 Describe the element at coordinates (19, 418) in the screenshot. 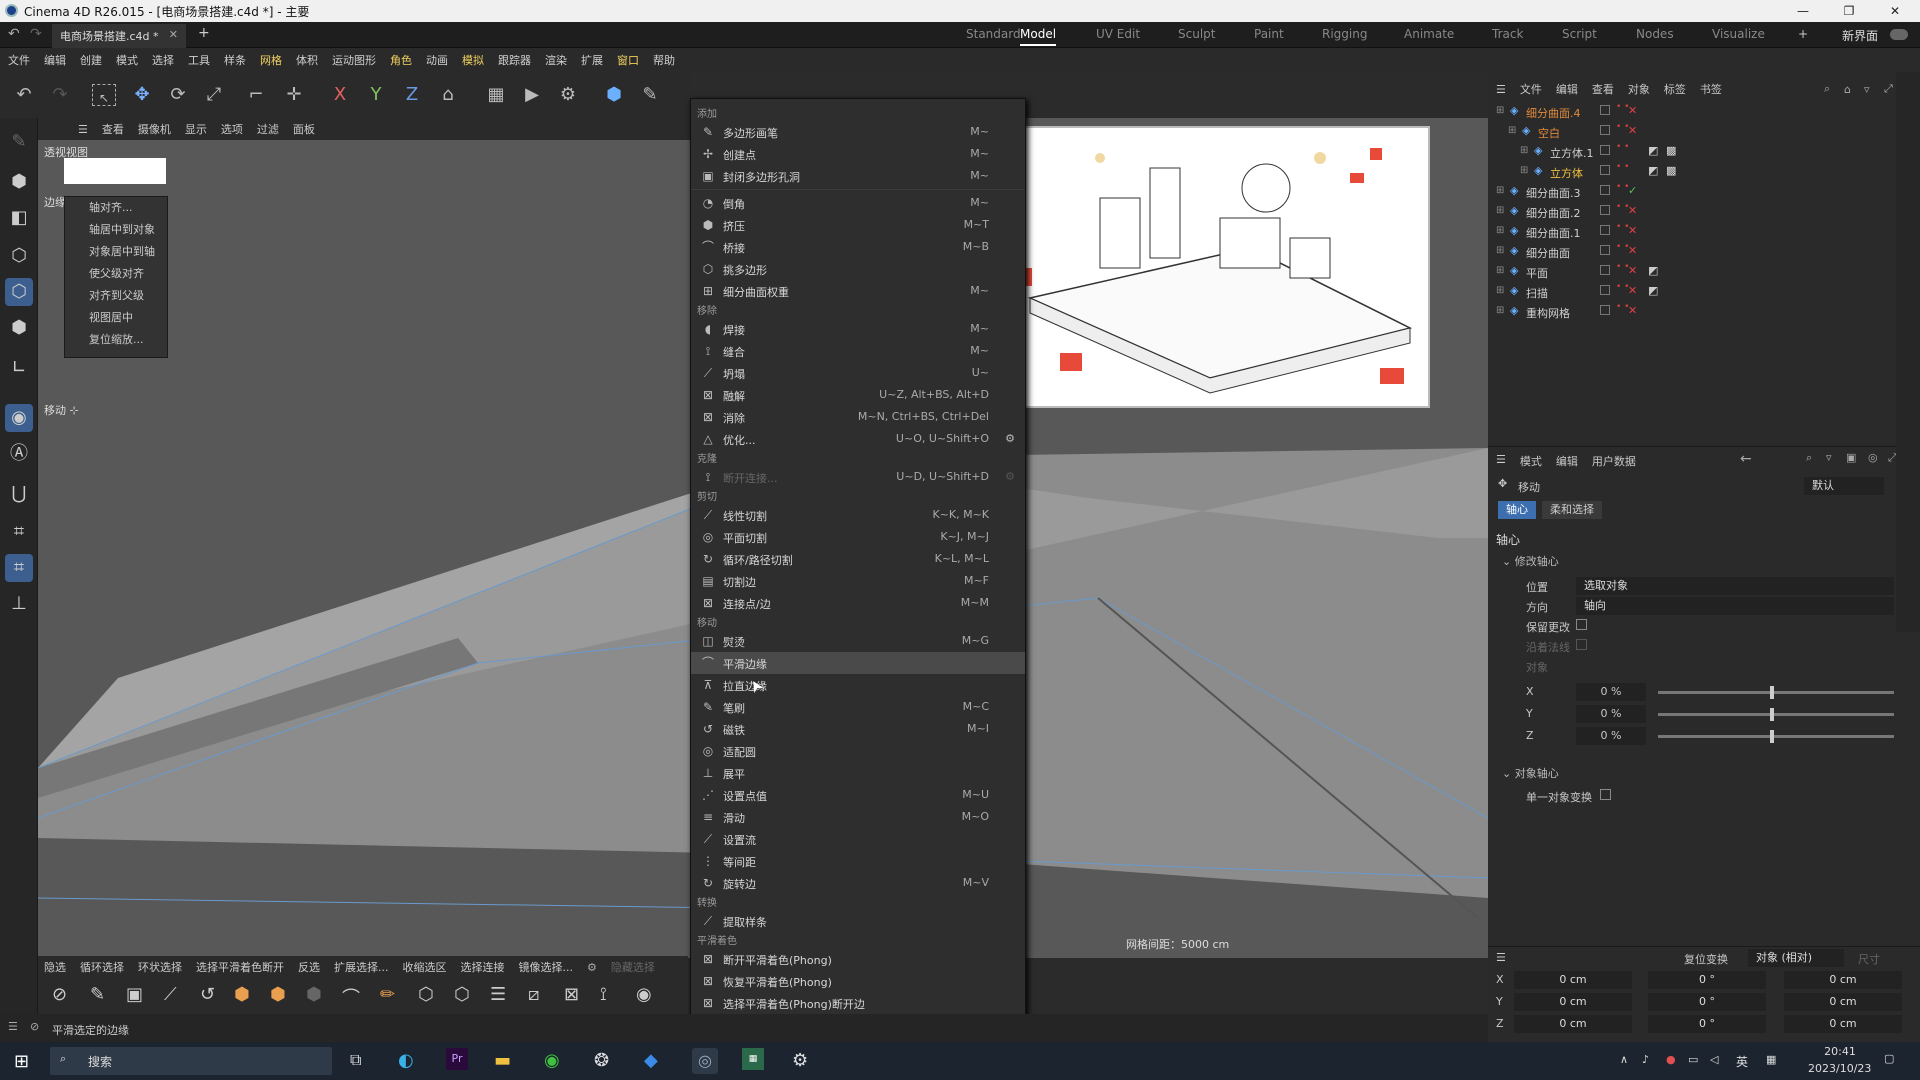

I see `solo-icon: ◉` at that location.